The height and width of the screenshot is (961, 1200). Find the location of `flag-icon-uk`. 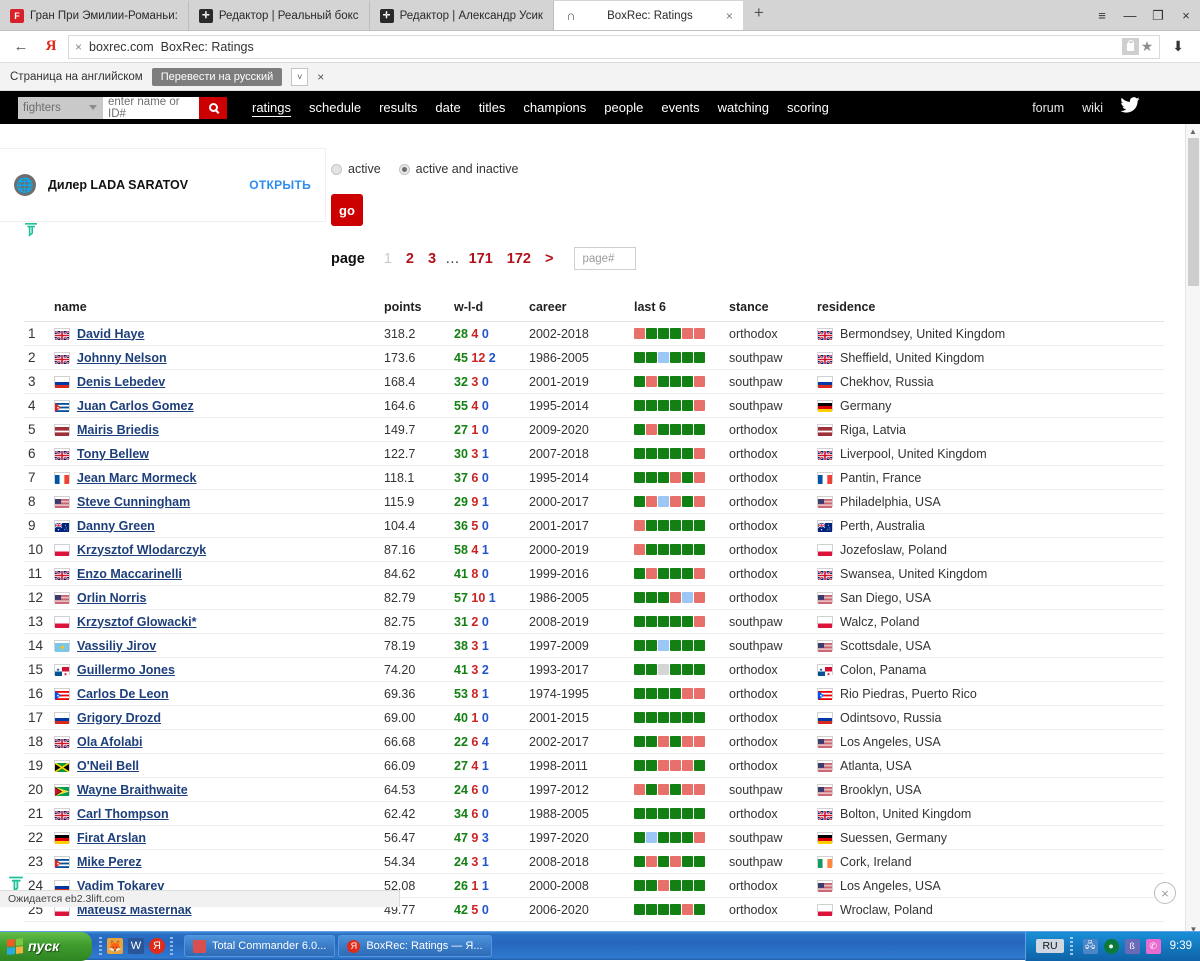

flag-icon-uk is located at coordinates (62, 574).